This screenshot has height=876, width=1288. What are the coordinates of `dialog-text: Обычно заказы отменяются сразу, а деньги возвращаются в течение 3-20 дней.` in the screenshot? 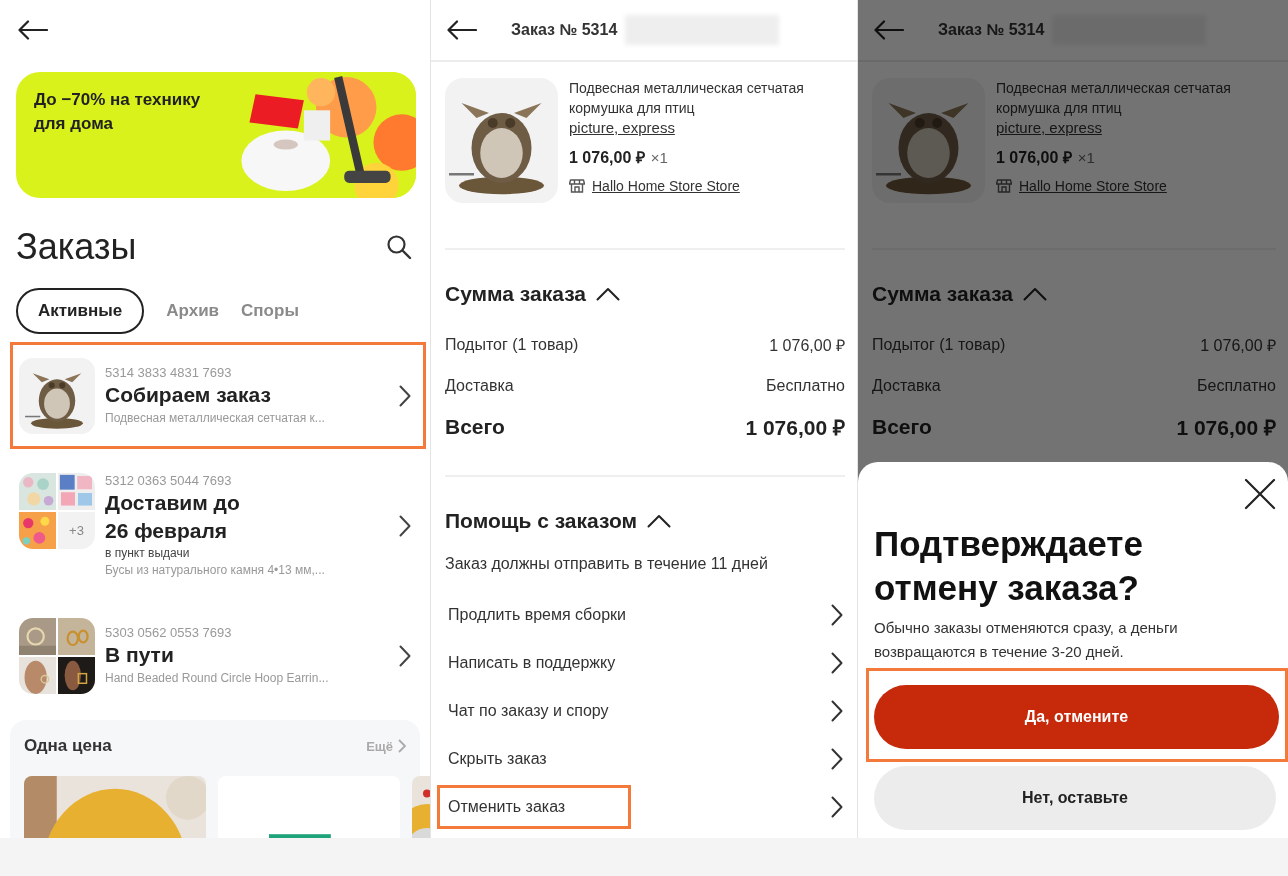 It's located at (1026, 640).